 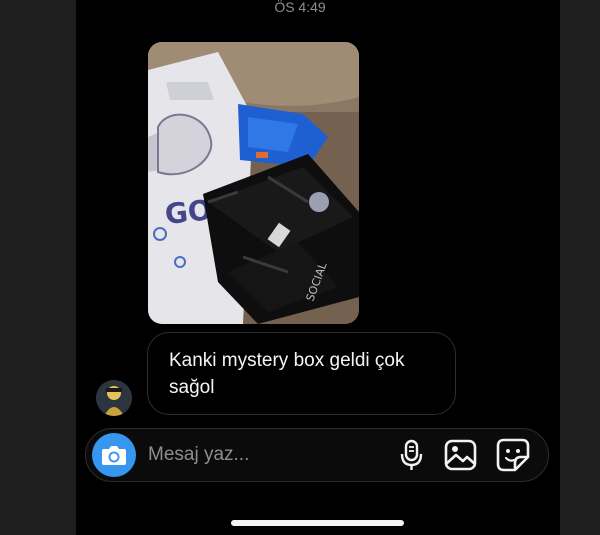 I want to click on received-message-bubble: Kanki mystery box geldi çok sağol, so click(x=301, y=373).